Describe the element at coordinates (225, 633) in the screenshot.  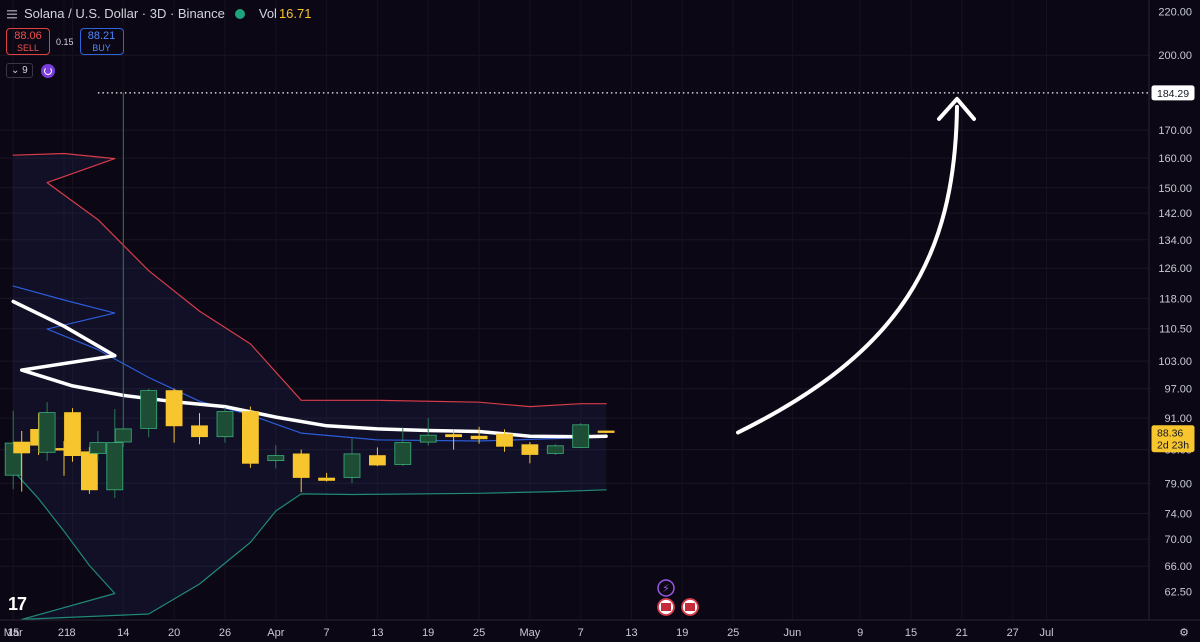
I see `time-tick-label: 26` at that location.